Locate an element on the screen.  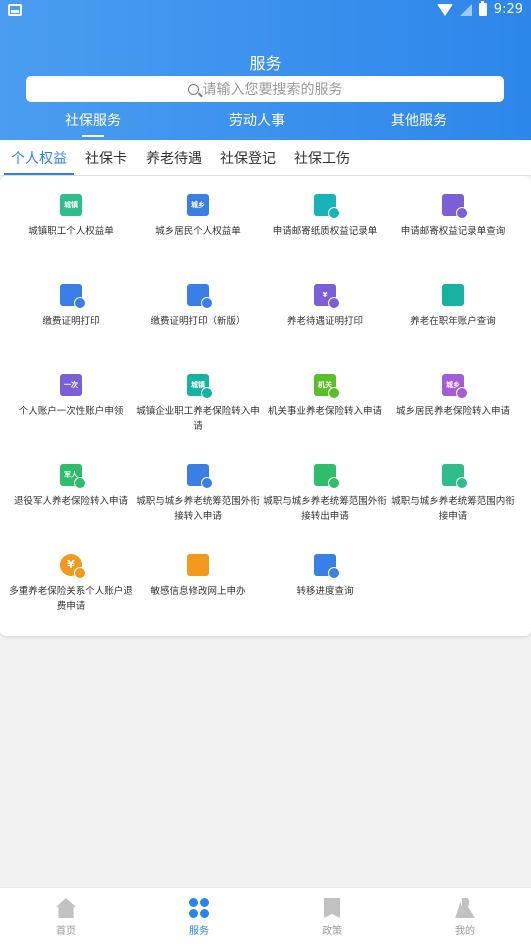
account-icon is located at coordinates (453, 295).